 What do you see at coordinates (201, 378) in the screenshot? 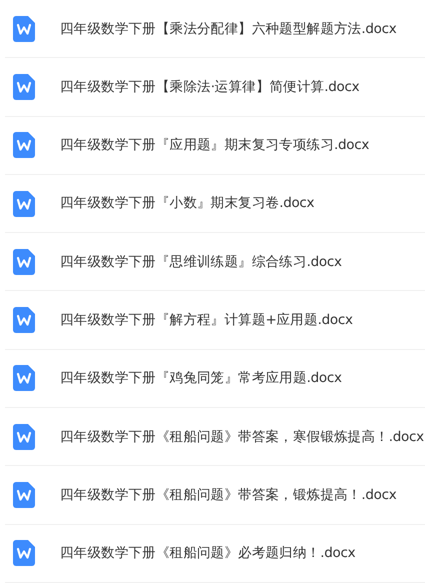
I see `file-name: 四年级数学下册『鸡兔同笼』常考应用题.docx` at bounding box center [201, 378].